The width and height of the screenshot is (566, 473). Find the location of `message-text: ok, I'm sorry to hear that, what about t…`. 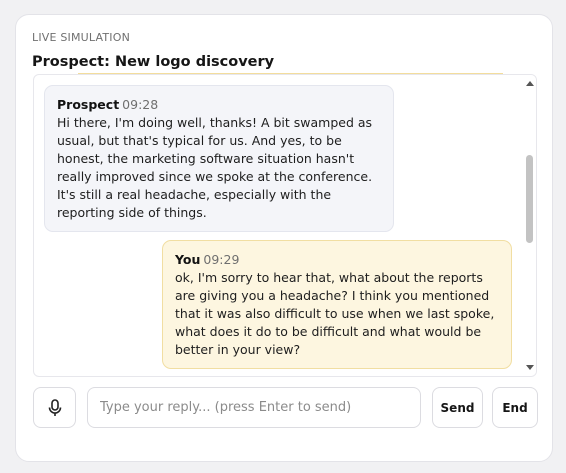

message-text: ok, I'm sorry to hear that, what about t… is located at coordinates (335, 313).